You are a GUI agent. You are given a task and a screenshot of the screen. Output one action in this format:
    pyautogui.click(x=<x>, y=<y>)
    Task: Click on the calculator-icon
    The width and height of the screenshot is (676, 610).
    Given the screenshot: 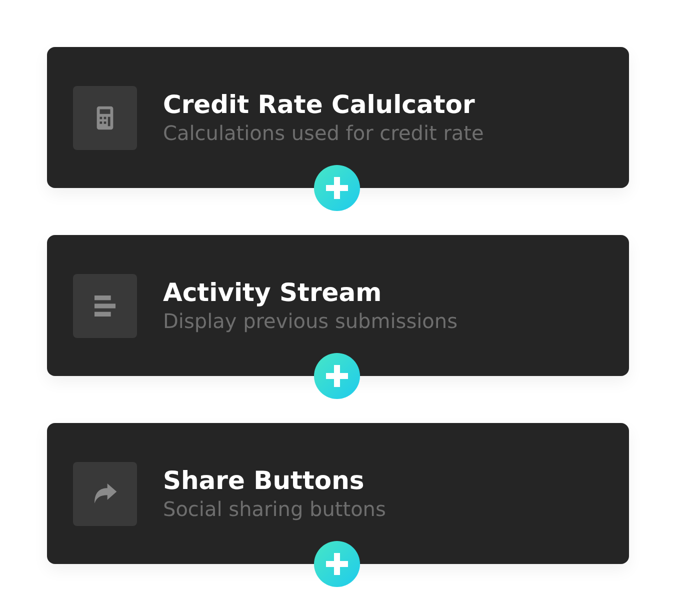 What is the action you would take?
    pyautogui.click(x=105, y=118)
    